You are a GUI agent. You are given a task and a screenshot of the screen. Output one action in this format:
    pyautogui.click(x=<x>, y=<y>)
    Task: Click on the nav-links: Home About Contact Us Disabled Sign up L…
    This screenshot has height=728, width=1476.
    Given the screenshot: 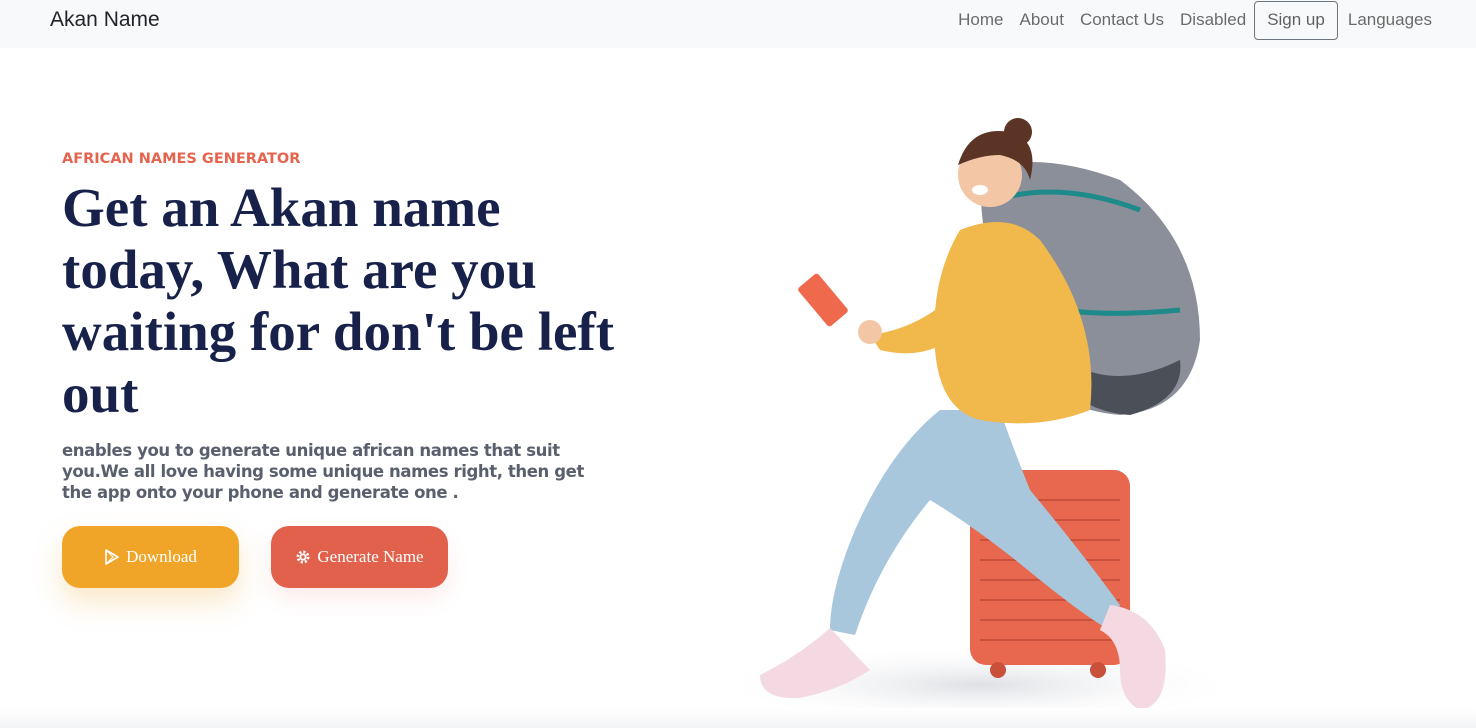 What is the action you would take?
    pyautogui.click(x=1195, y=20)
    